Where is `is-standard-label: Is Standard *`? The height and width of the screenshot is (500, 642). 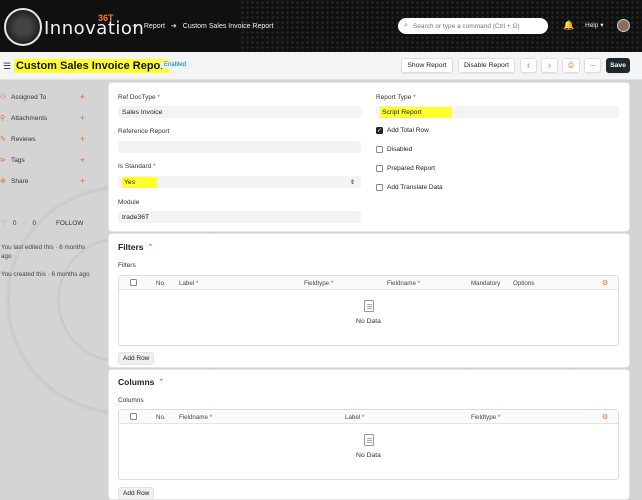 is-standard-label: Is Standard * is located at coordinates (137, 166).